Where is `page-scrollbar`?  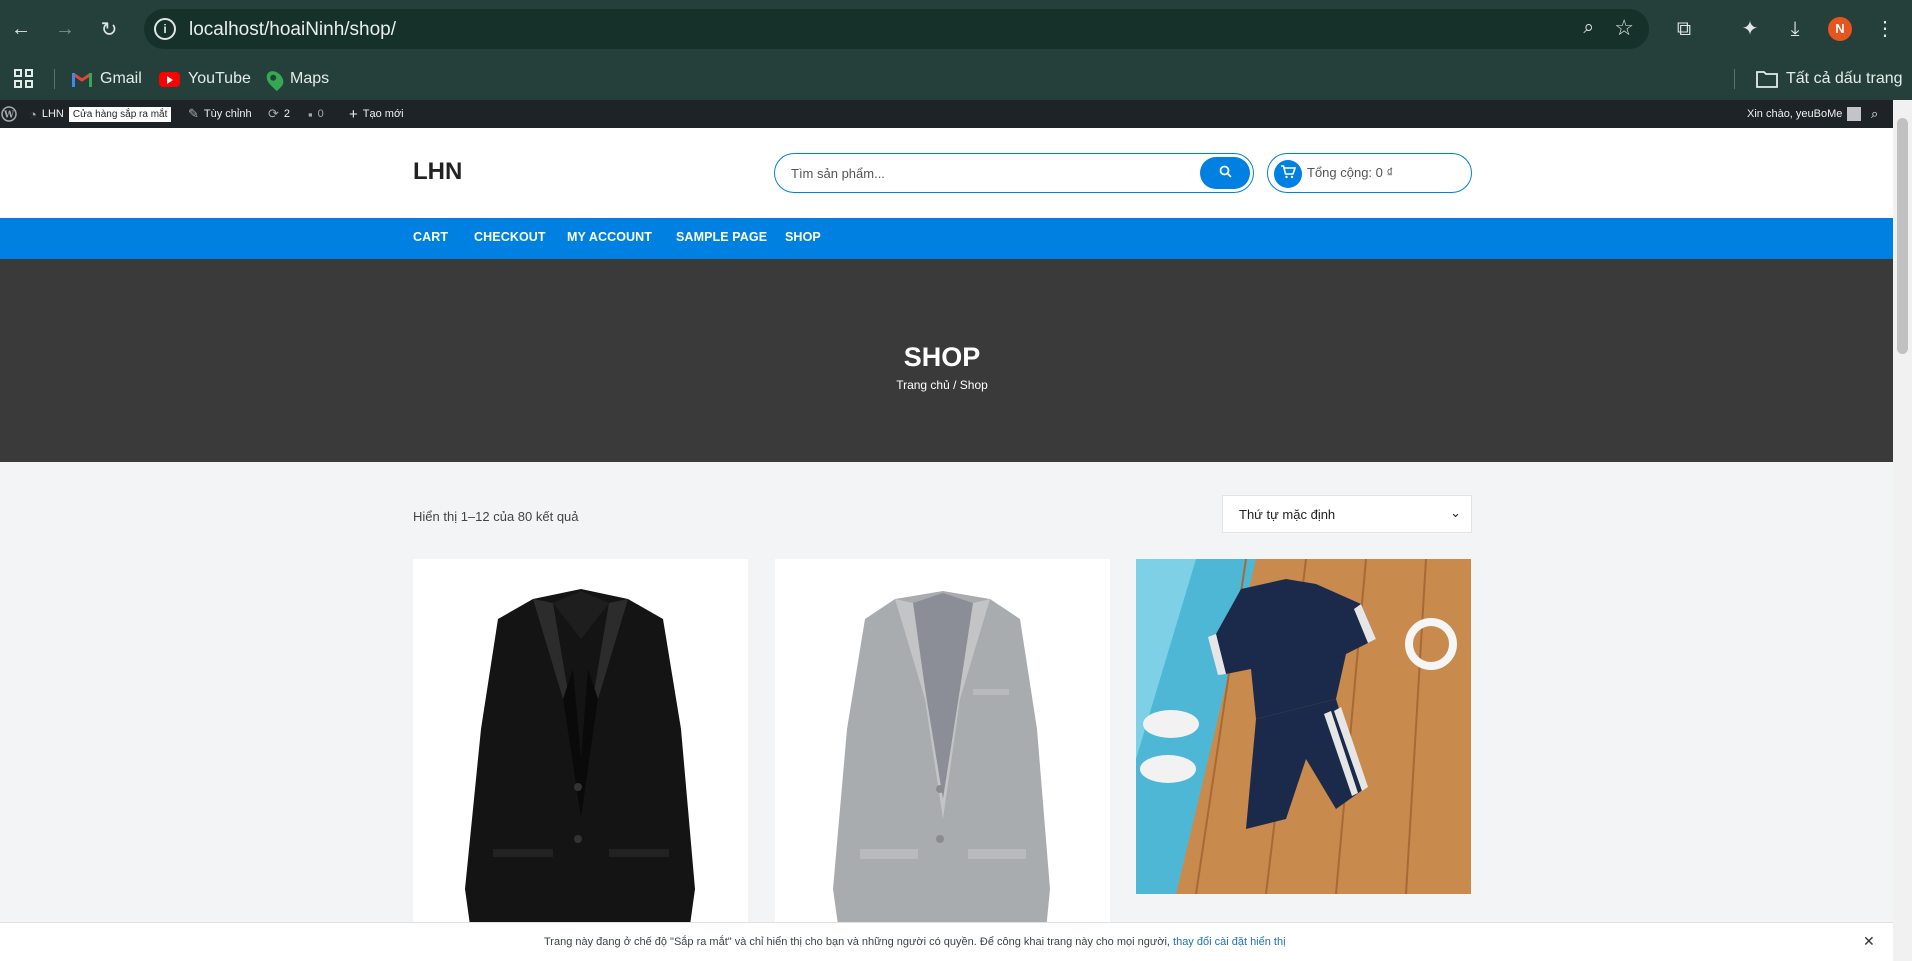
page-scrollbar is located at coordinates (1902, 530).